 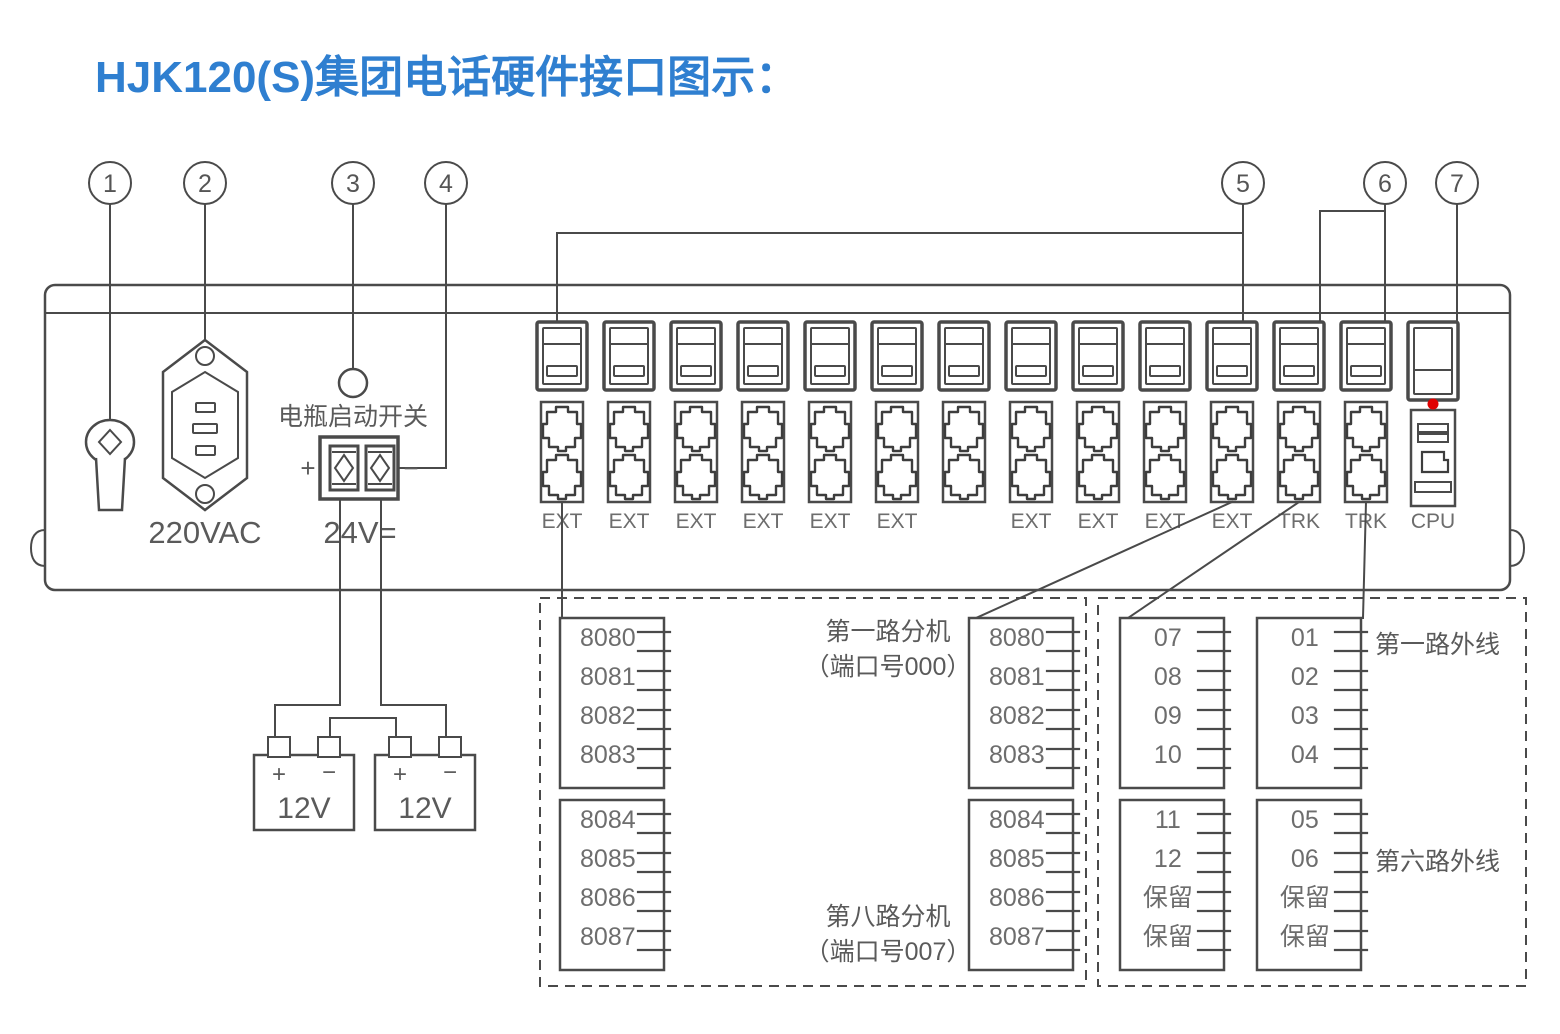 I want to click on page-title: HJK120(S)集团电话硬件接口图示：, so click(x=447, y=77).